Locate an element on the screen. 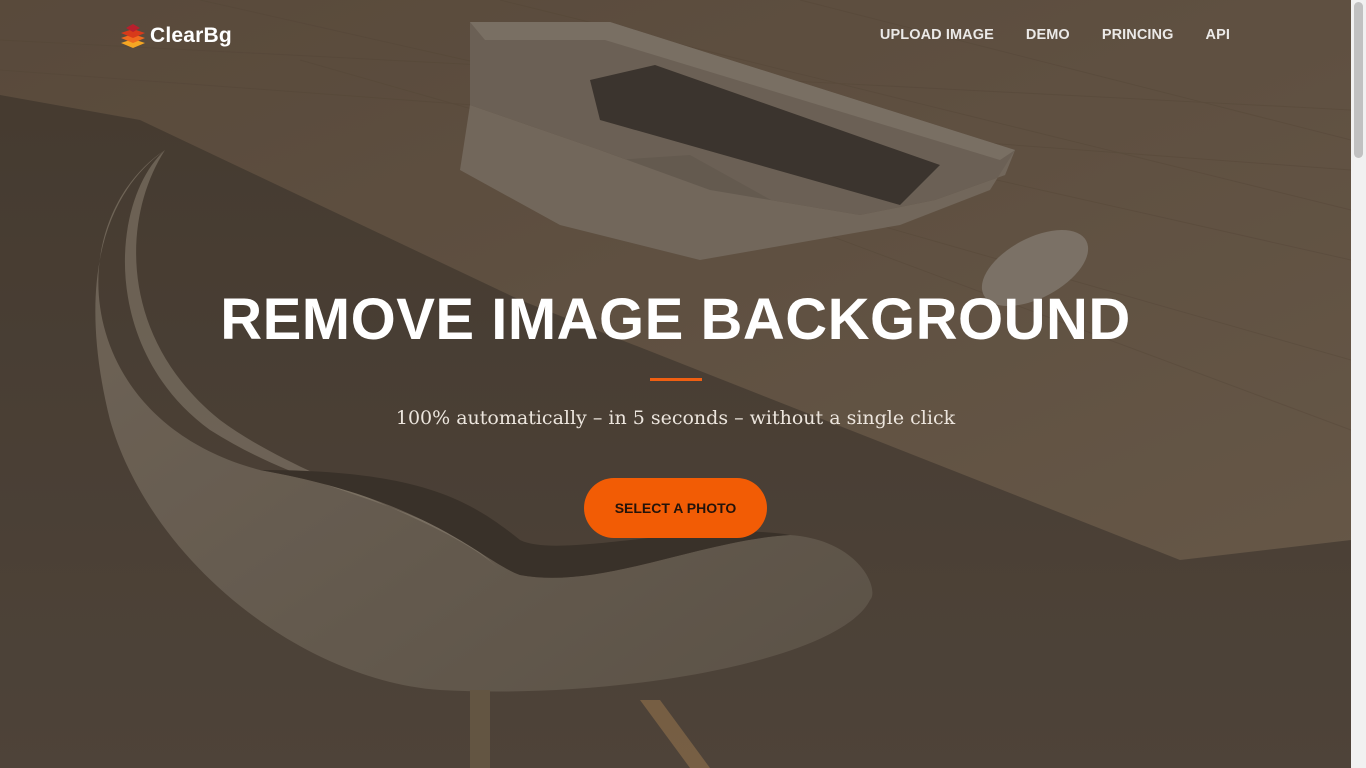 The width and height of the screenshot is (1366, 768). scrollbar-thumb is located at coordinates (1358, 80).